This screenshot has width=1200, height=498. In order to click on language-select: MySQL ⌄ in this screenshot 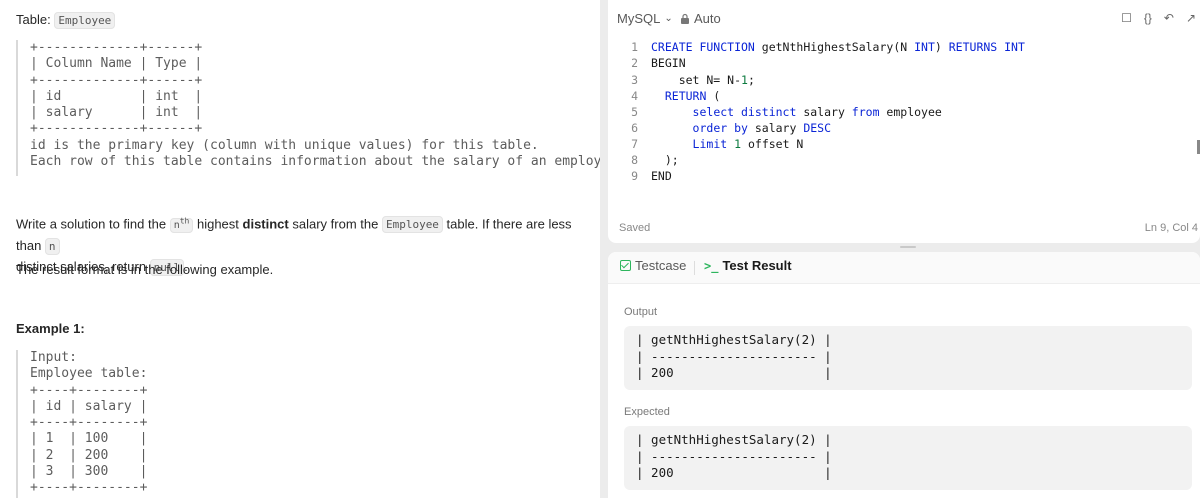, I will do `click(645, 18)`.